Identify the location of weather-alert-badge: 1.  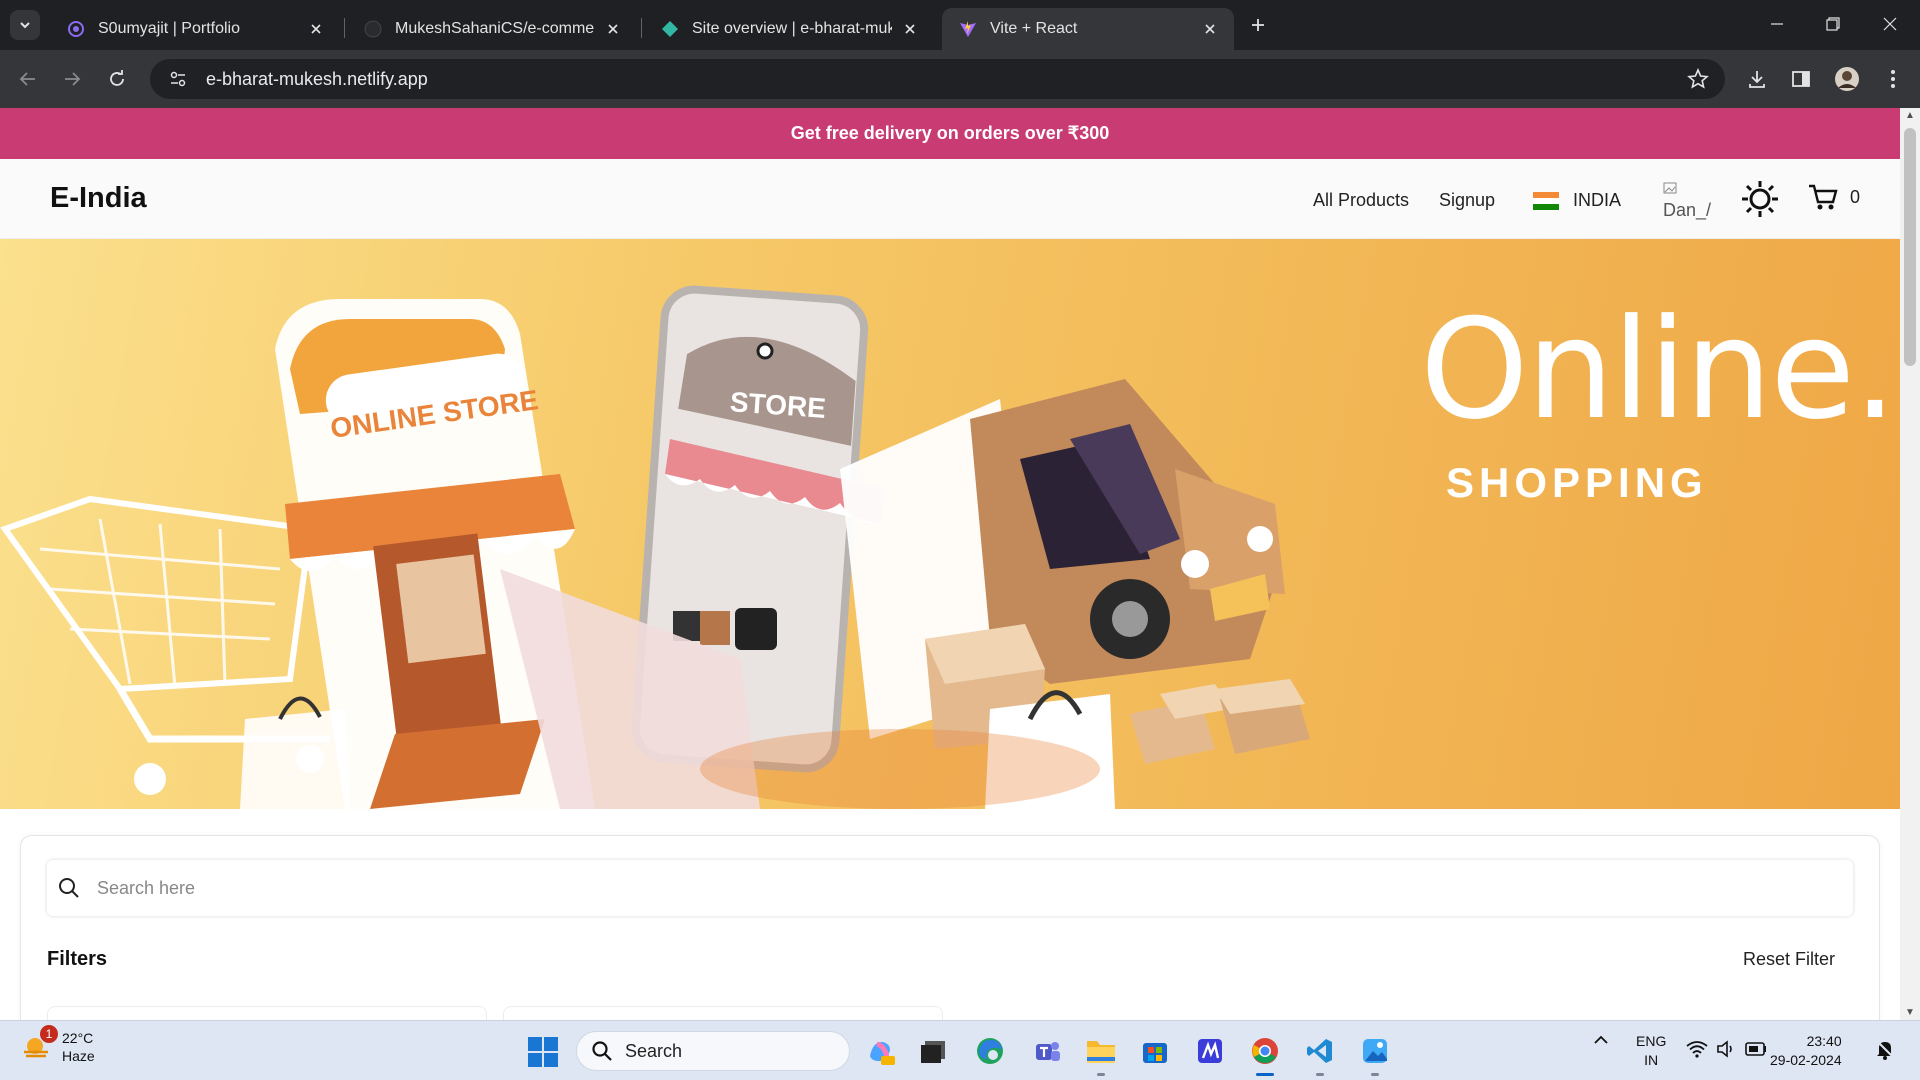
(49, 1034).